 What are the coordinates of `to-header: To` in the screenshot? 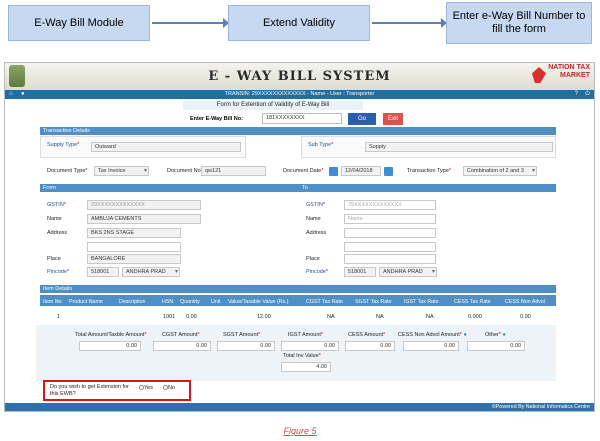 It's located at (427, 188).